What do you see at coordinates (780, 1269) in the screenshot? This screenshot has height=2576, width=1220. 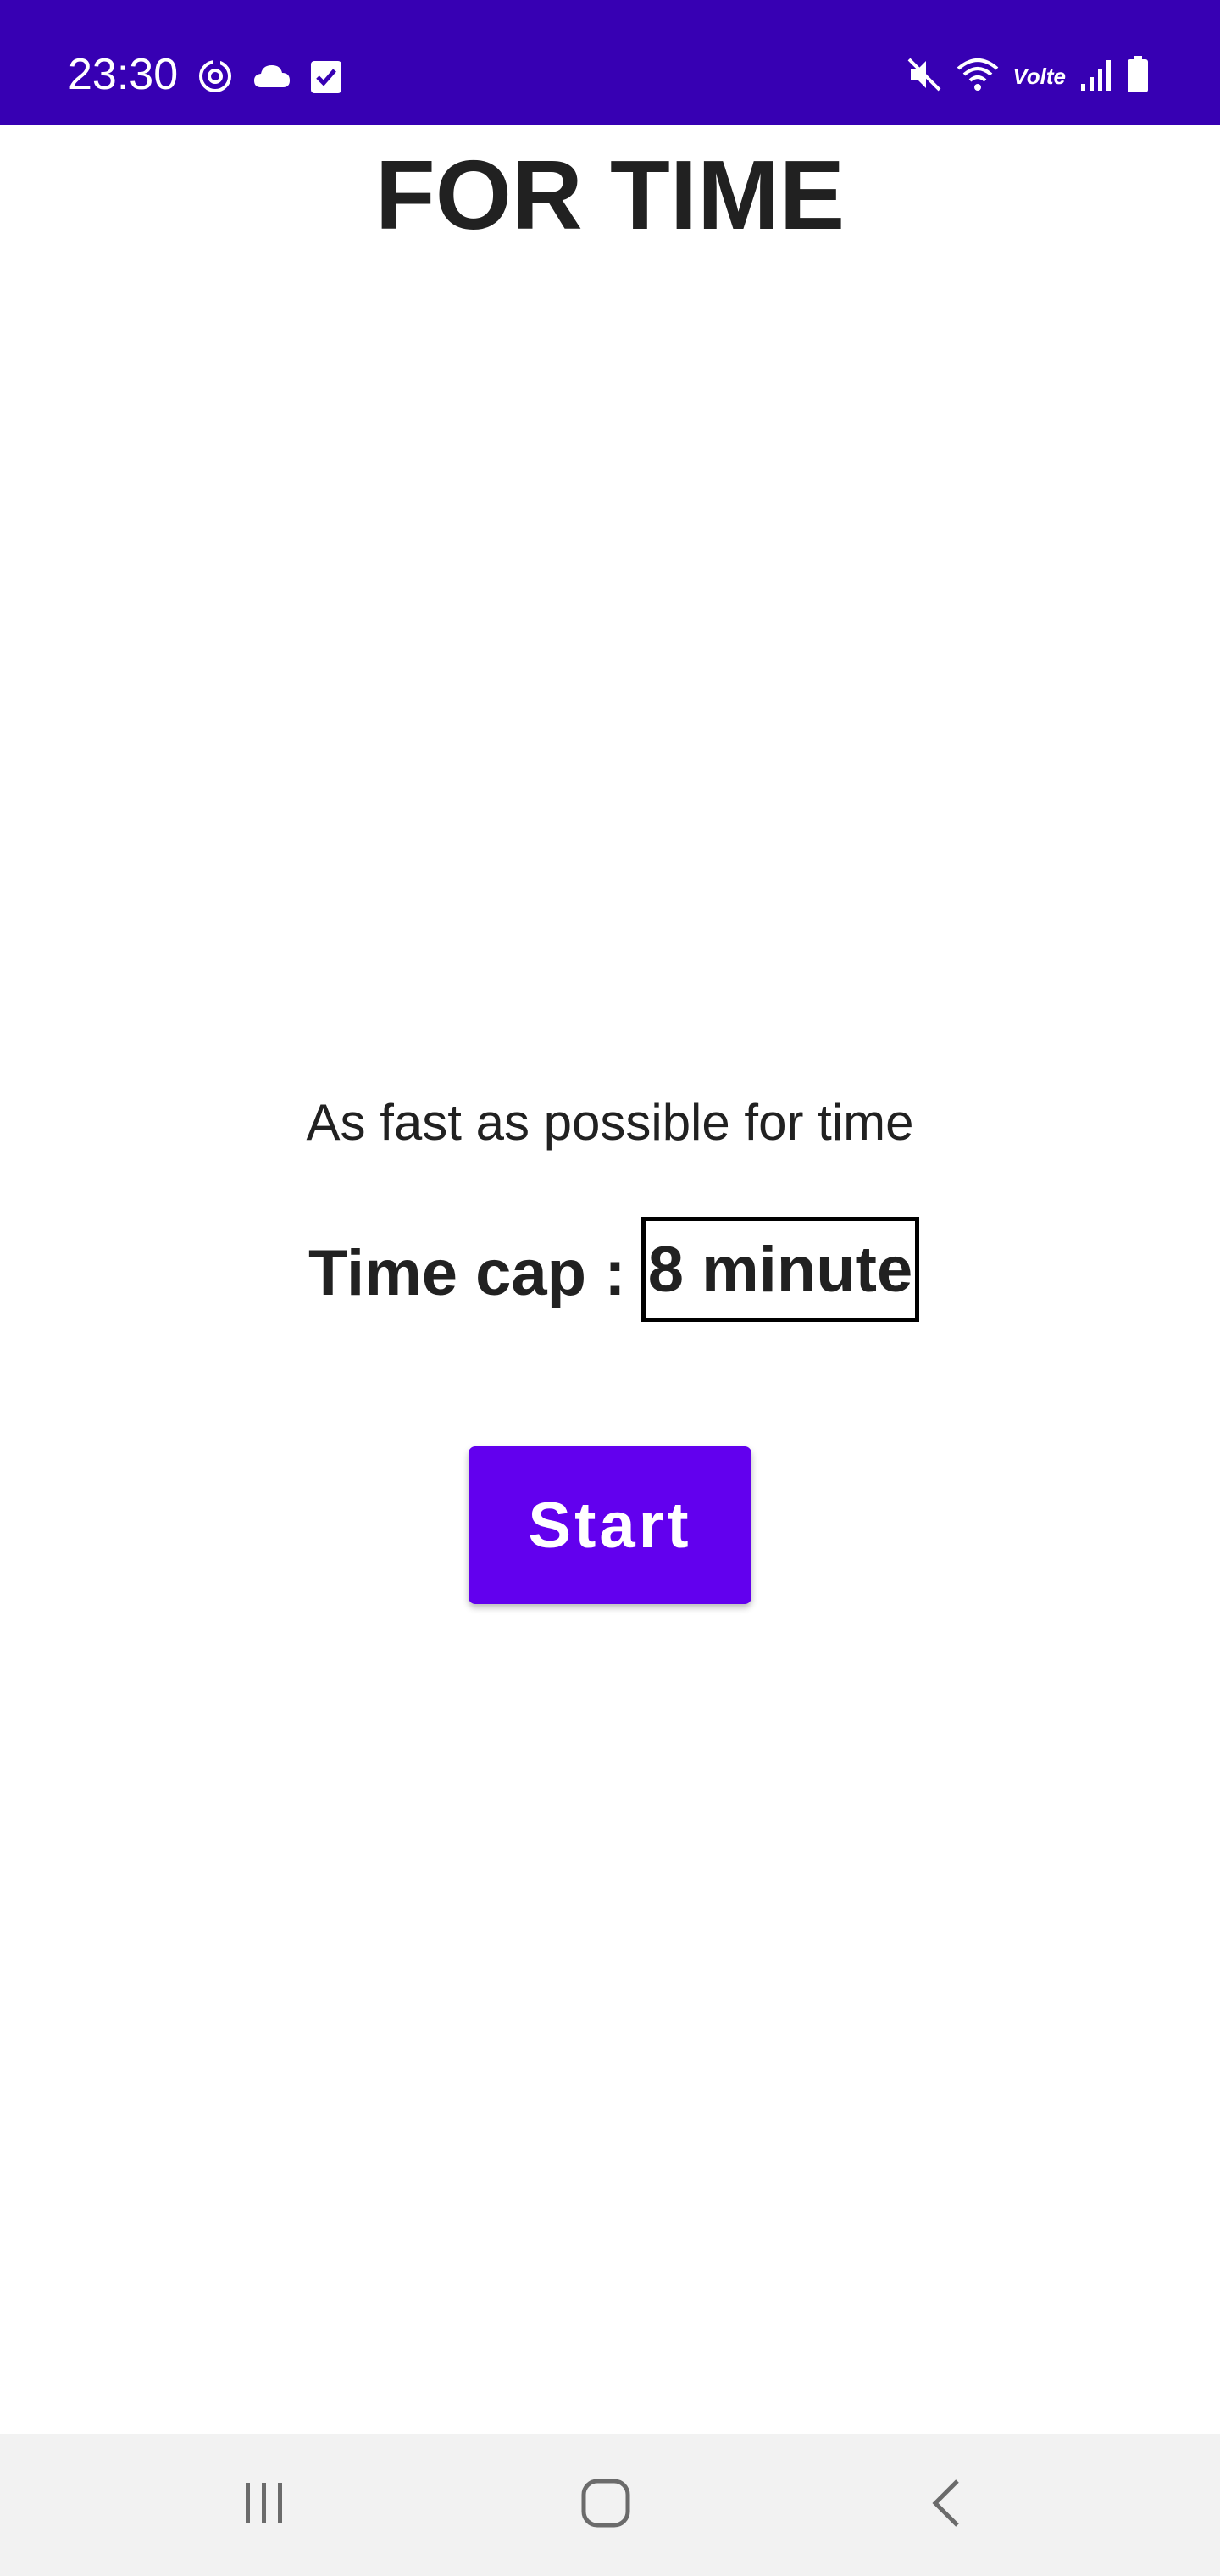 I see `time-cap-value: 8 minute` at bounding box center [780, 1269].